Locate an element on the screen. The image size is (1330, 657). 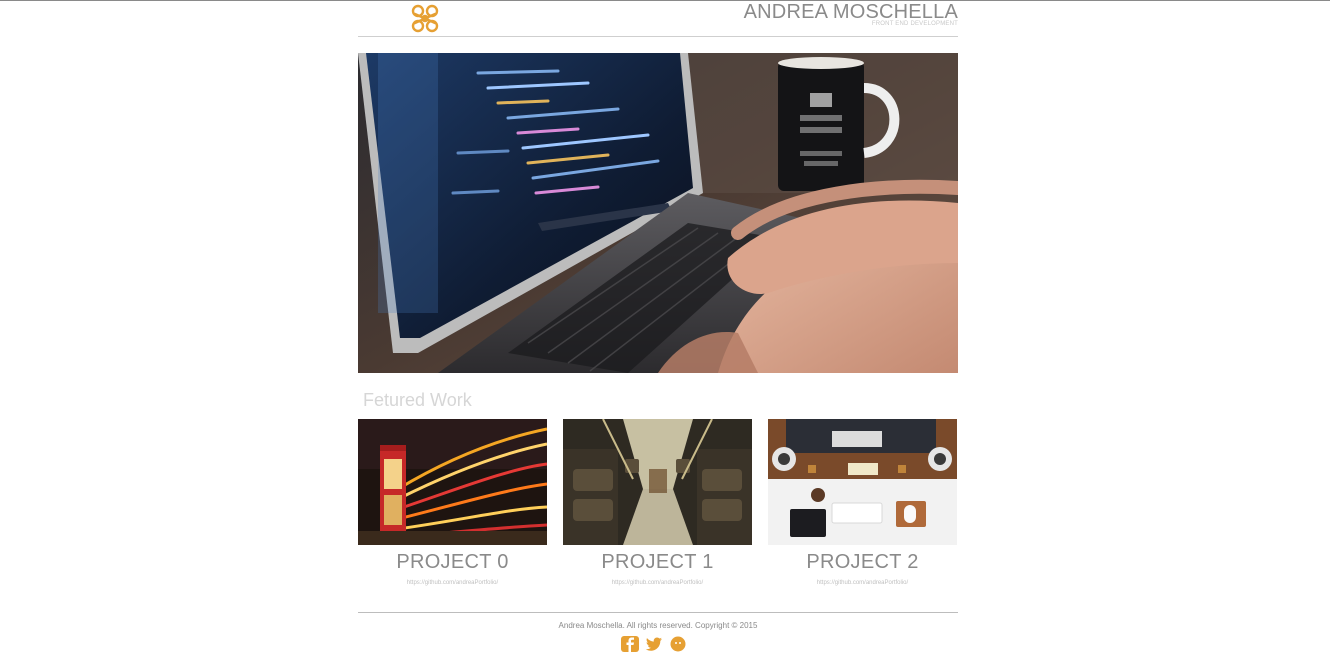
facebook-icon is located at coordinates (630, 644).